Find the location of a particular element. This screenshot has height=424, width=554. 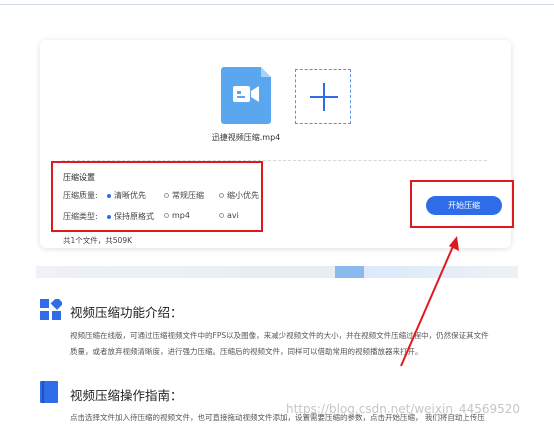

red-arrow-annotation is located at coordinates (429, 301).